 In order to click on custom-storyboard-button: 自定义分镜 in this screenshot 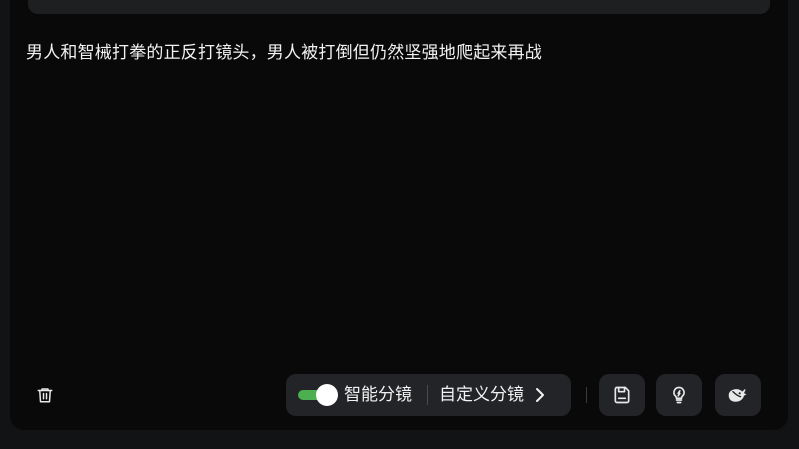, I will do `click(492, 395)`.